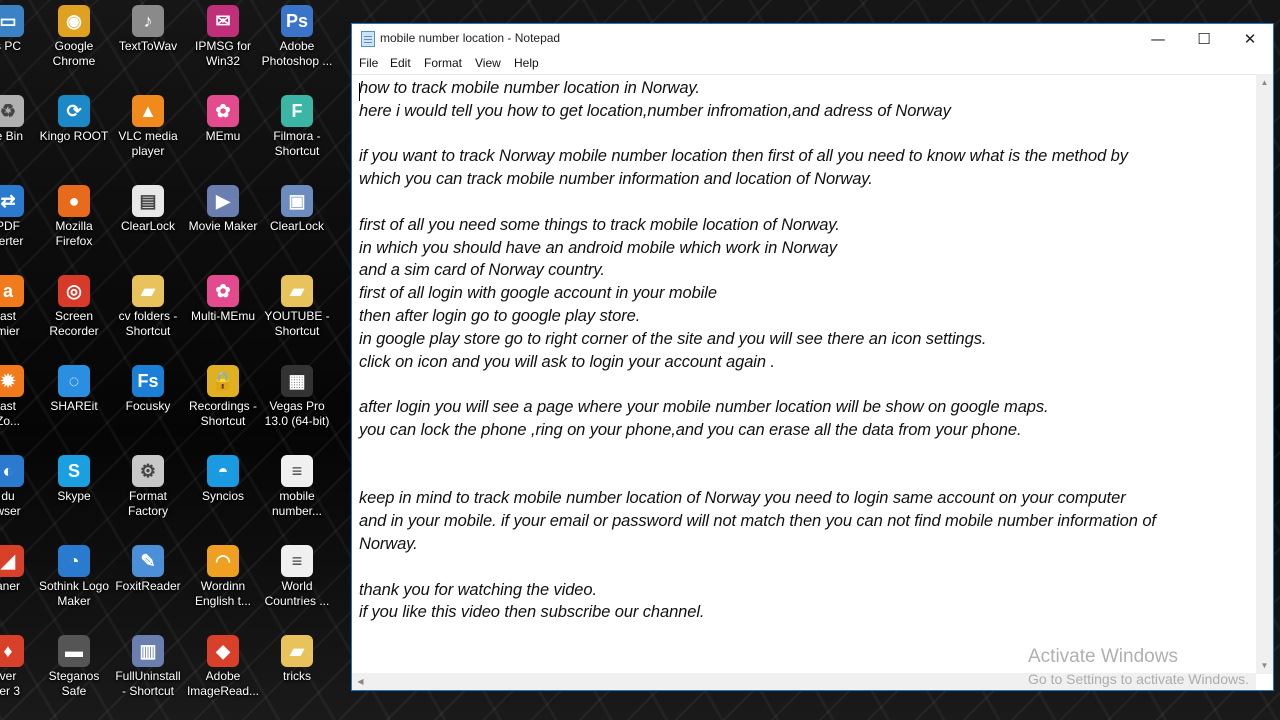 This screenshot has width=1280, height=720. What do you see at coordinates (148, 323) in the screenshot?
I see `desktop-icon-label: cv folders - Shortcut` at bounding box center [148, 323].